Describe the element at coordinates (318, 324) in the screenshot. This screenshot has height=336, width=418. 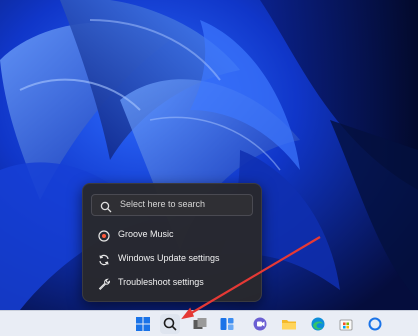
I see `edge-icon` at that location.